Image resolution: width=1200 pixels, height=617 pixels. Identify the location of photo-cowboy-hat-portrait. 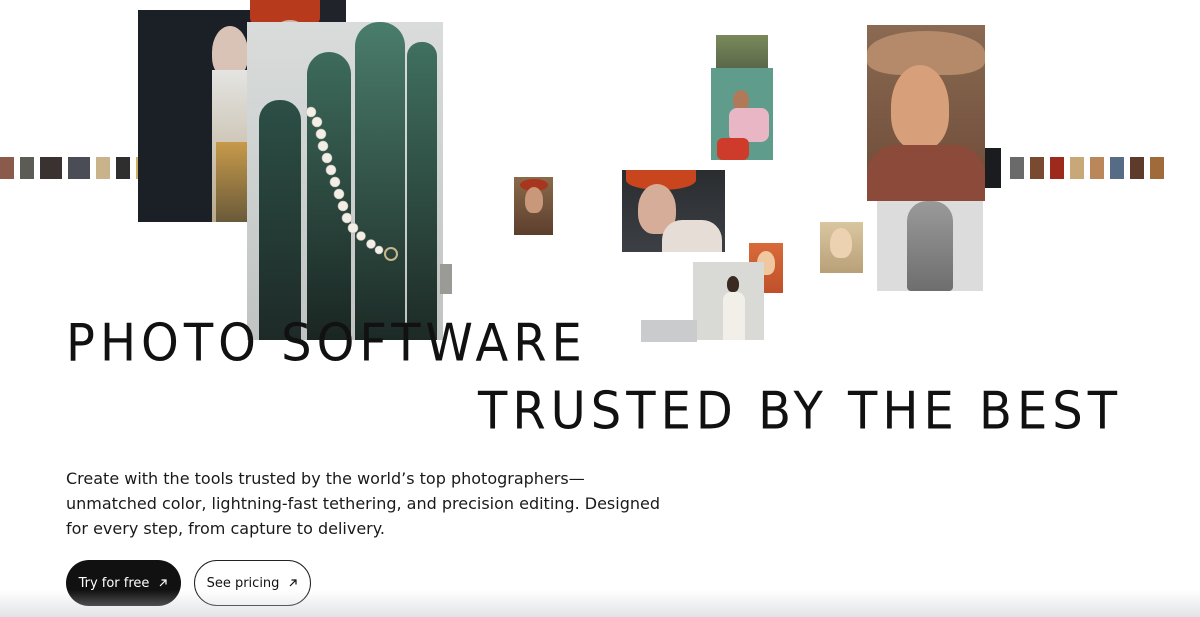
(926, 113).